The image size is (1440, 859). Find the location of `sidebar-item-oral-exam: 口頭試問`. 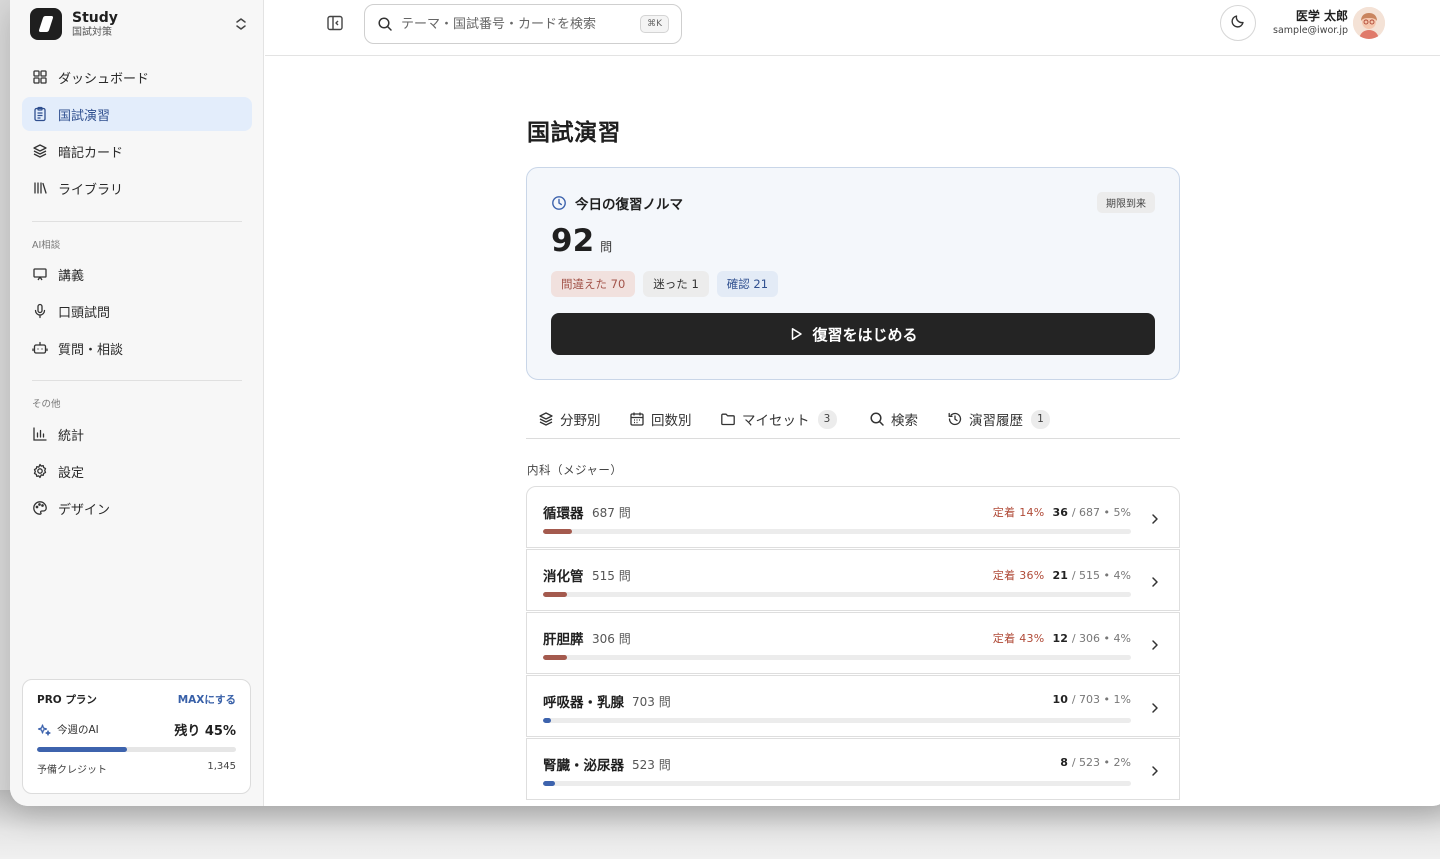

sidebar-item-oral-exam: 口頭試問 is located at coordinates (137, 311).